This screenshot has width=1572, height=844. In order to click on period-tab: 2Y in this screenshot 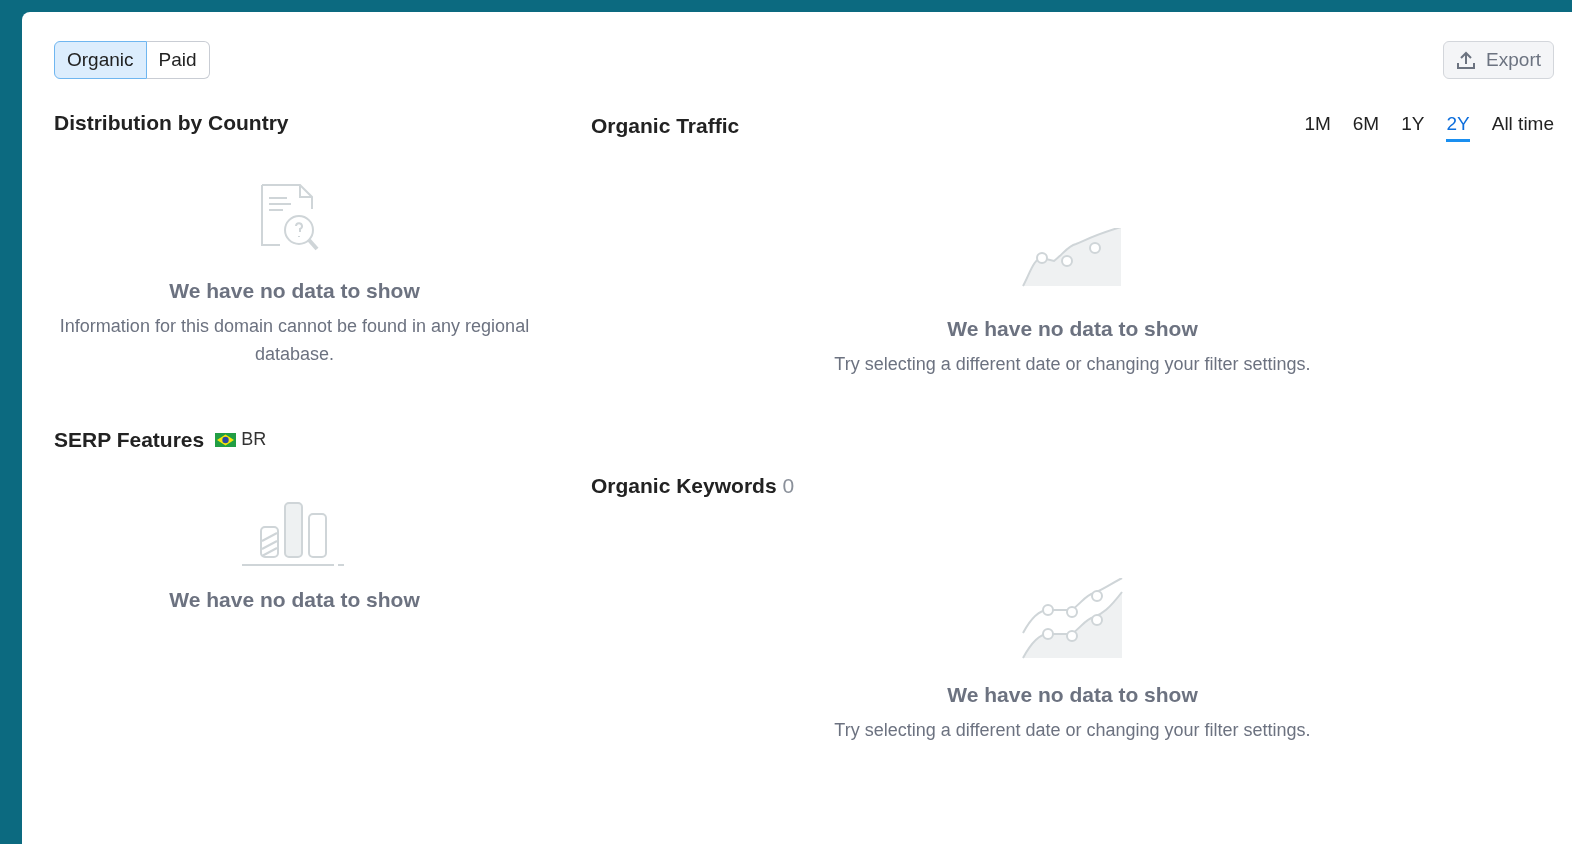, I will do `click(1458, 127)`.